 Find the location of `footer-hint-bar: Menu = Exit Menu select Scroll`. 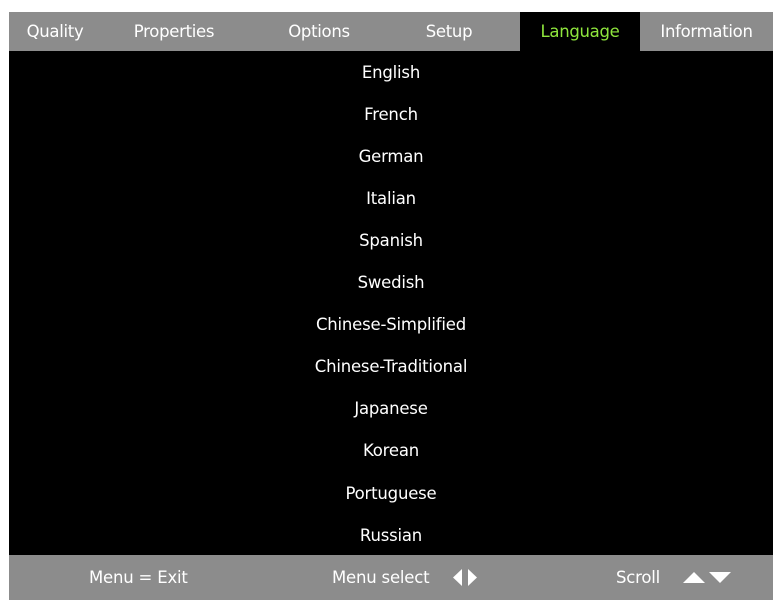

footer-hint-bar: Menu = Exit Menu select Scroll is located at coordinates (391, 577).